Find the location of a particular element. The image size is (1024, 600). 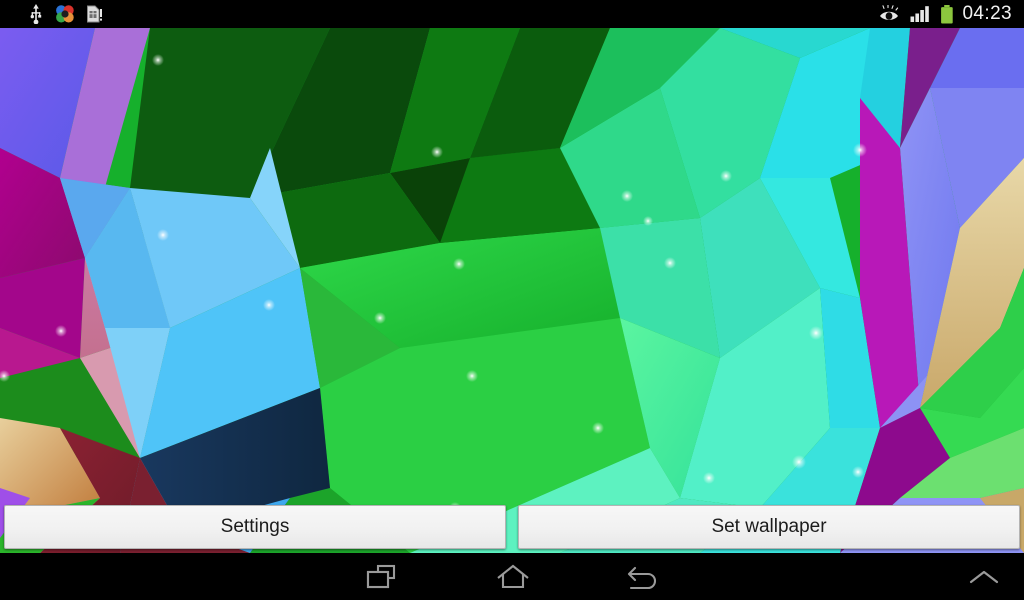

set-wallpaper-button: Set wallpaper is located at coordinates (769, 527).